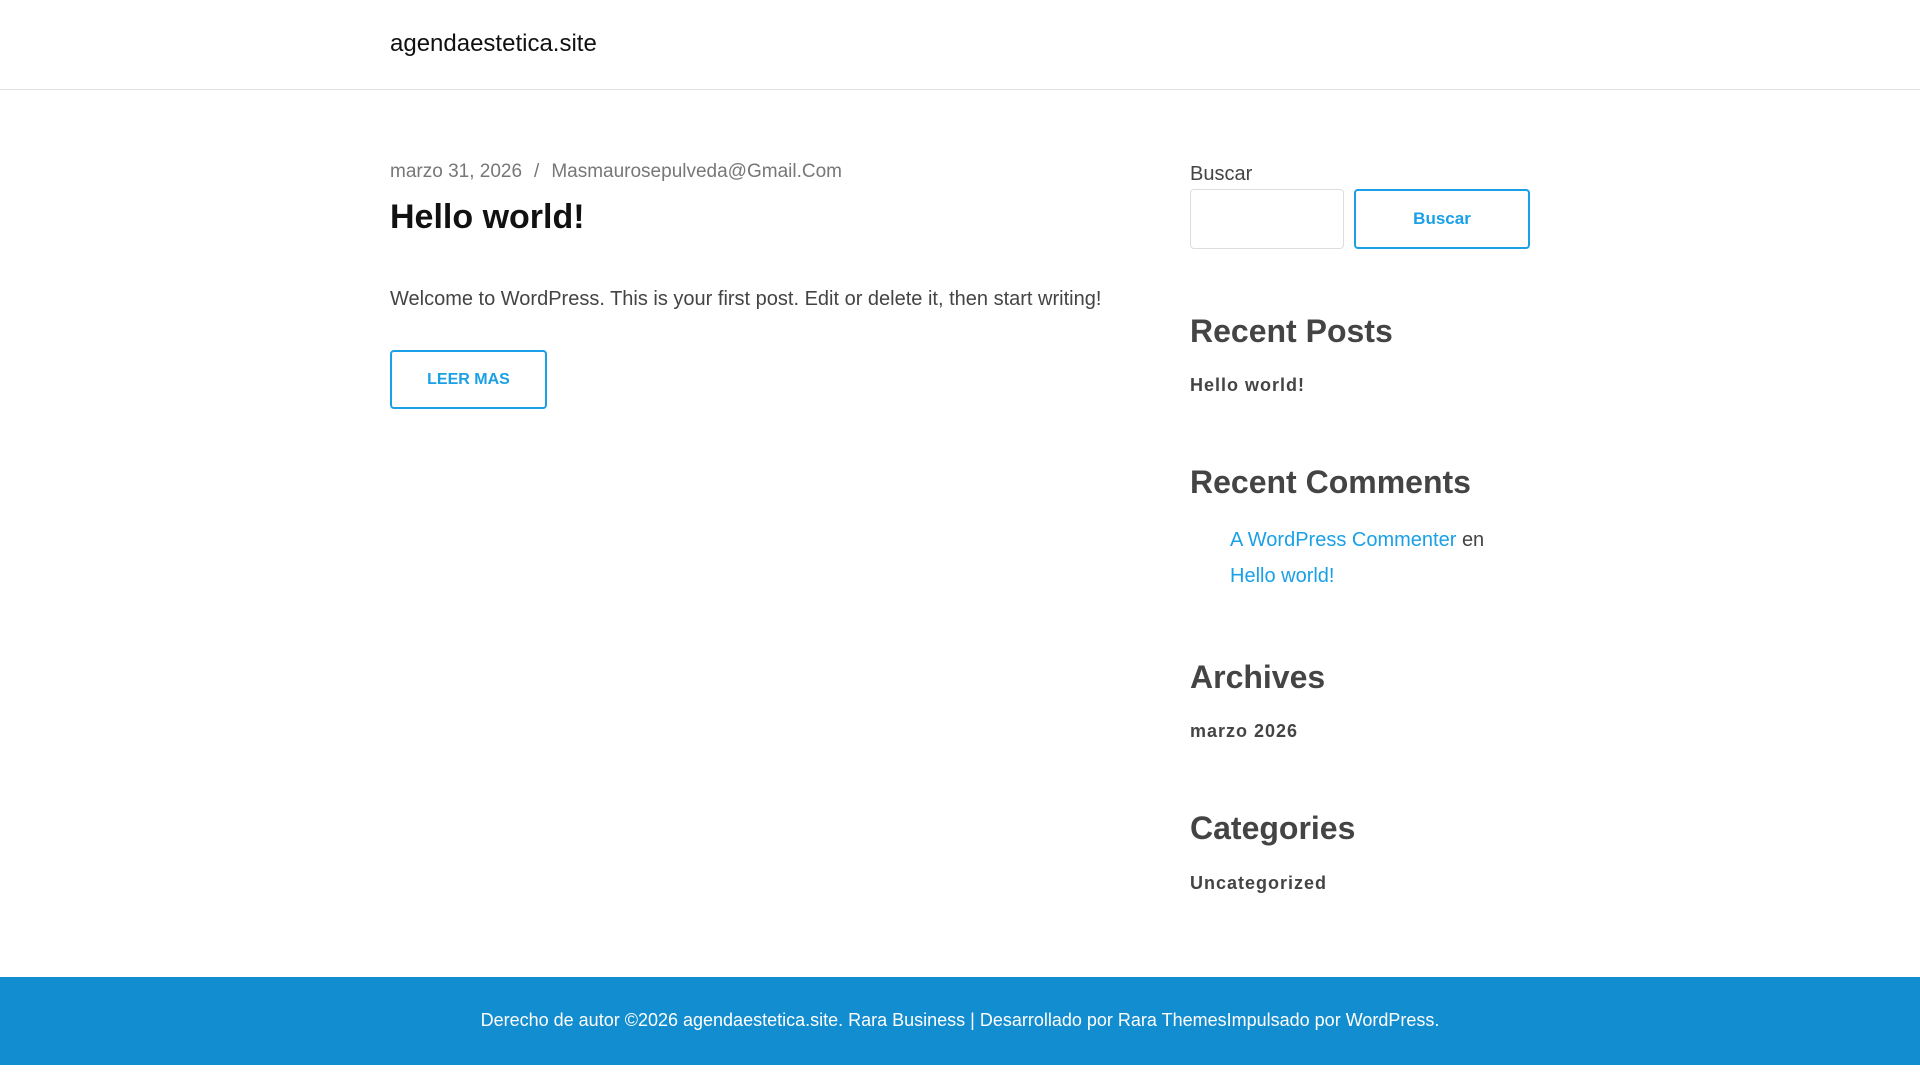 This screenshot has height=1080, width=1920. Describe the element at coordinates (468, 379) in the screenshot. I see `read-more-button: LEER MAS` at that location.